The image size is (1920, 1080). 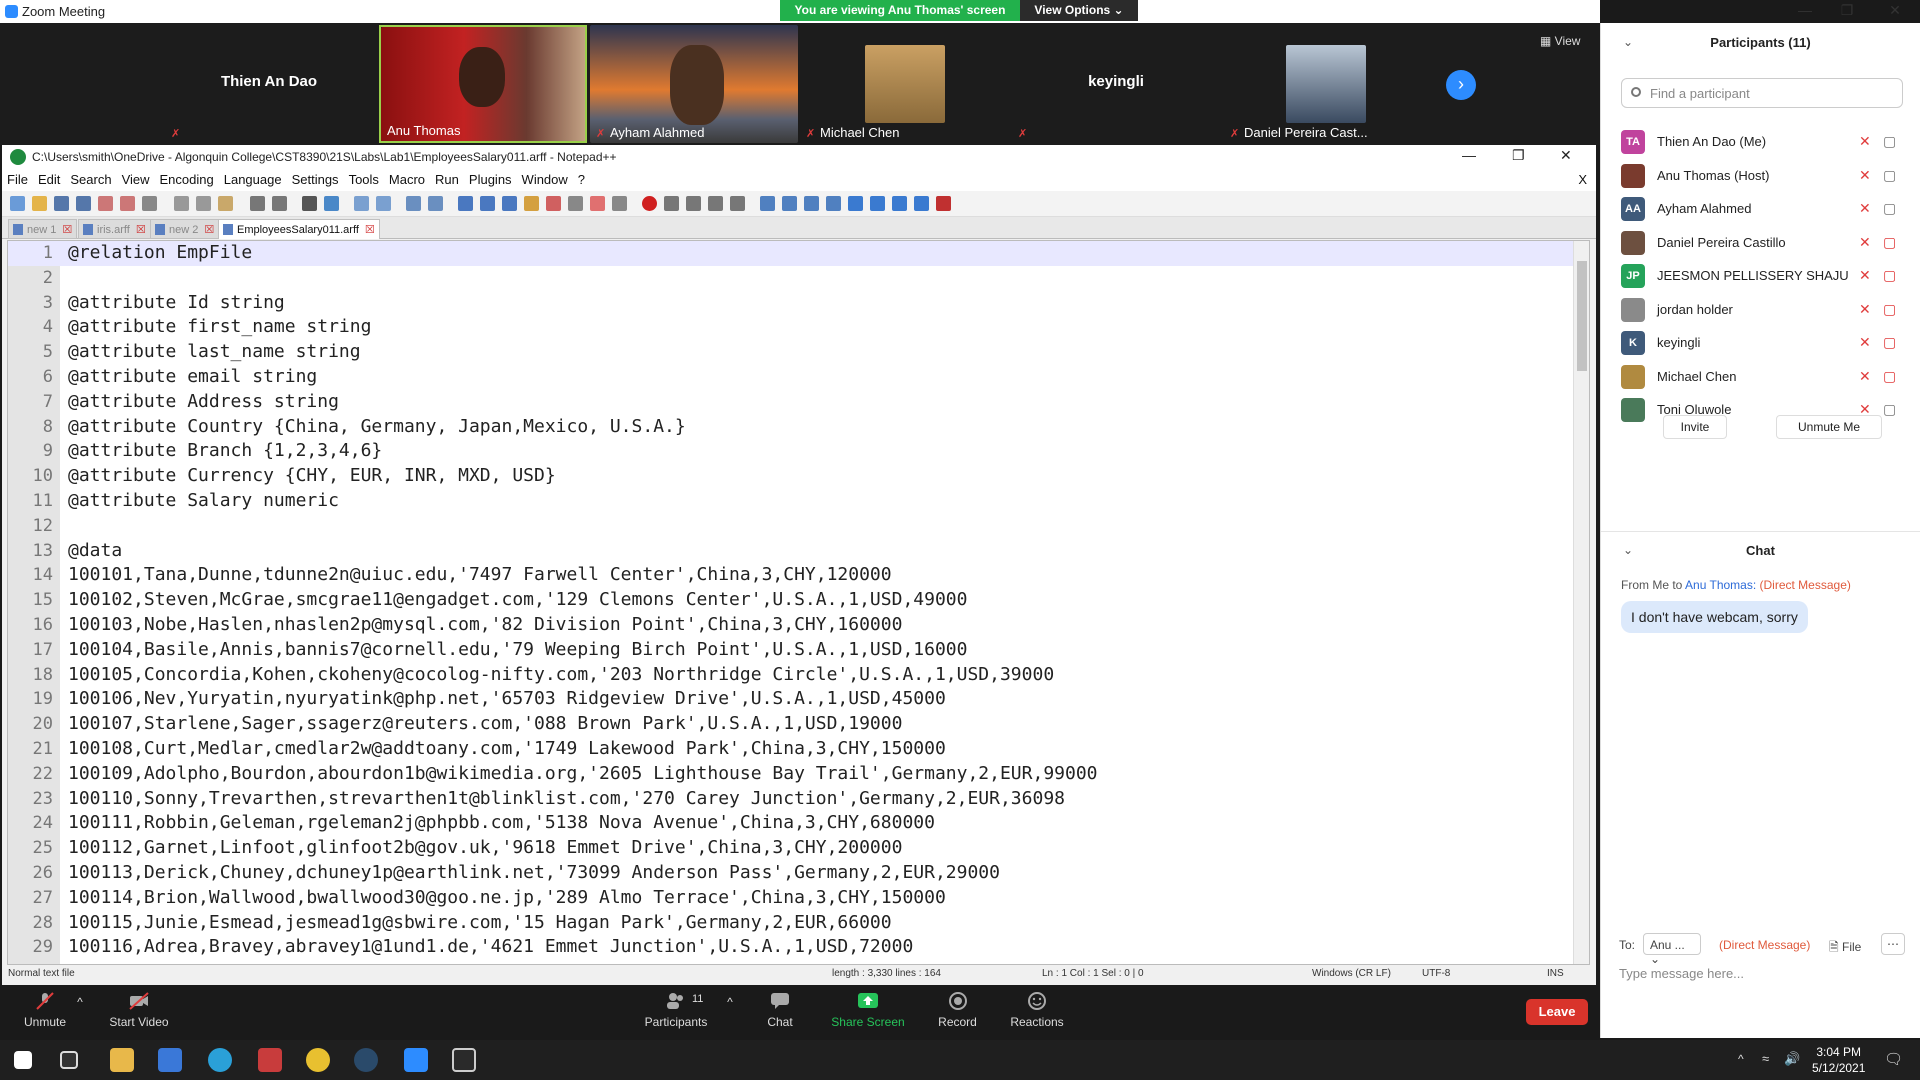 I want to click on tab-new1: new 1 ☒, so click(x=43, y=229).